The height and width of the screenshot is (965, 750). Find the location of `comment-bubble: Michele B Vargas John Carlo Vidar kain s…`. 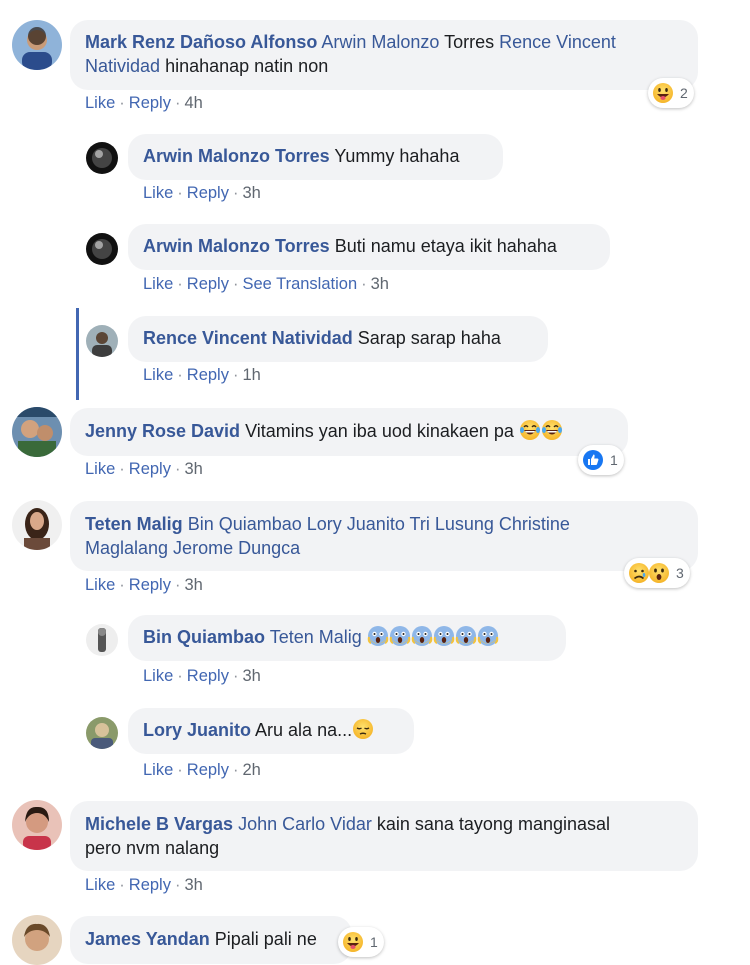

comment-bubble: Michele B Vargas John Carlo Vidar kain s… is located at coordinates (384, 836).